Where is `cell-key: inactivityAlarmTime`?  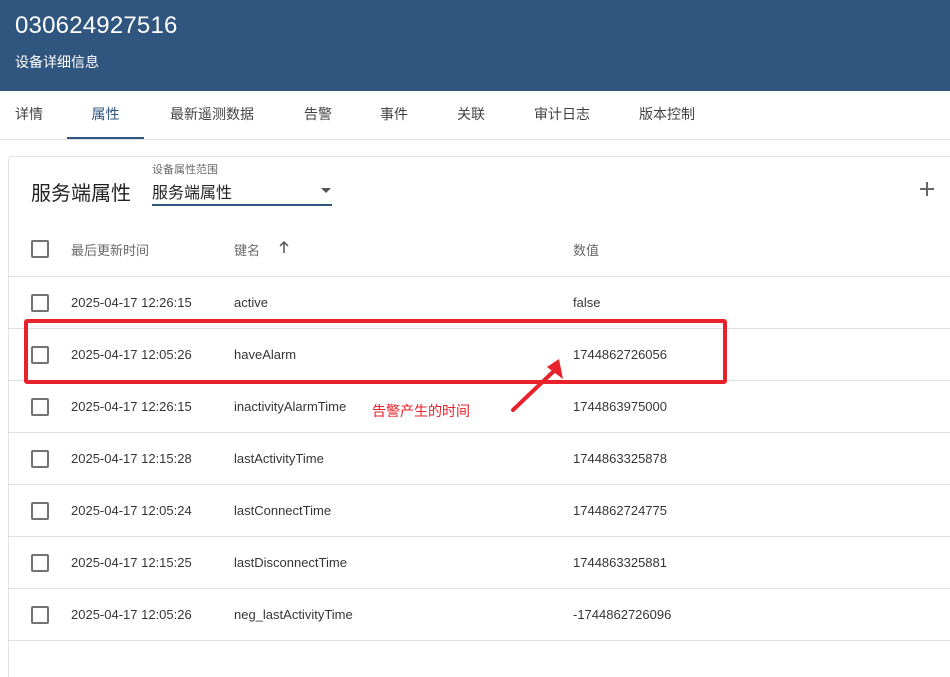 cell-key: inactivityAlarmTime is located at coordinates (290, 406).